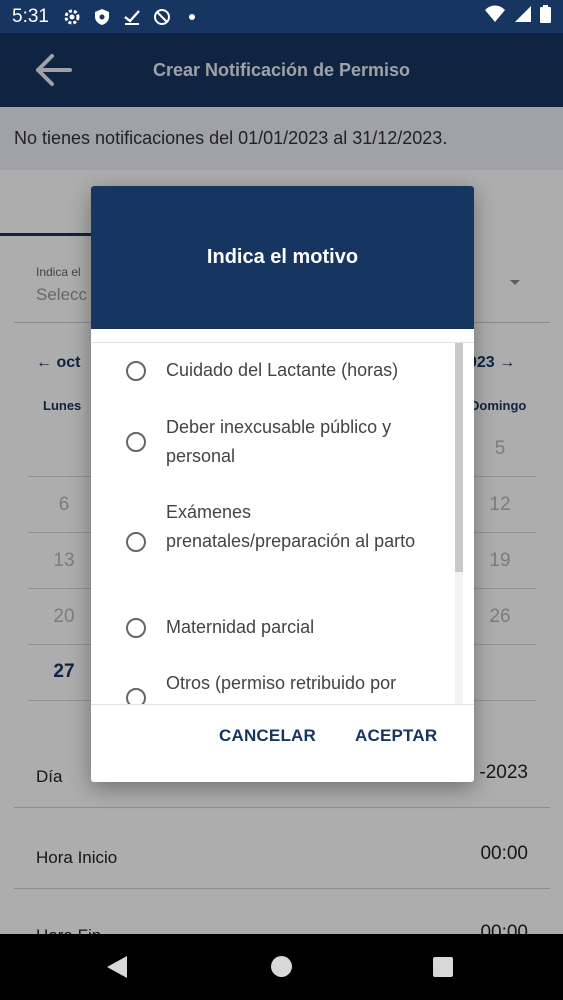 The height and width of the screenshot is (1000, 563). I want to click on reason-option: Maternidad parcial, so click(273, 629).